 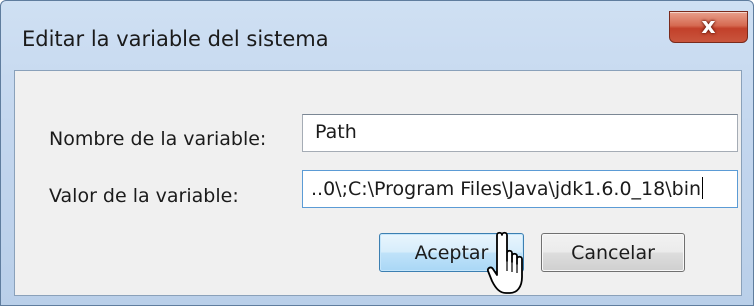 I want to click on close-icon: x, so click(x=708, y=26).